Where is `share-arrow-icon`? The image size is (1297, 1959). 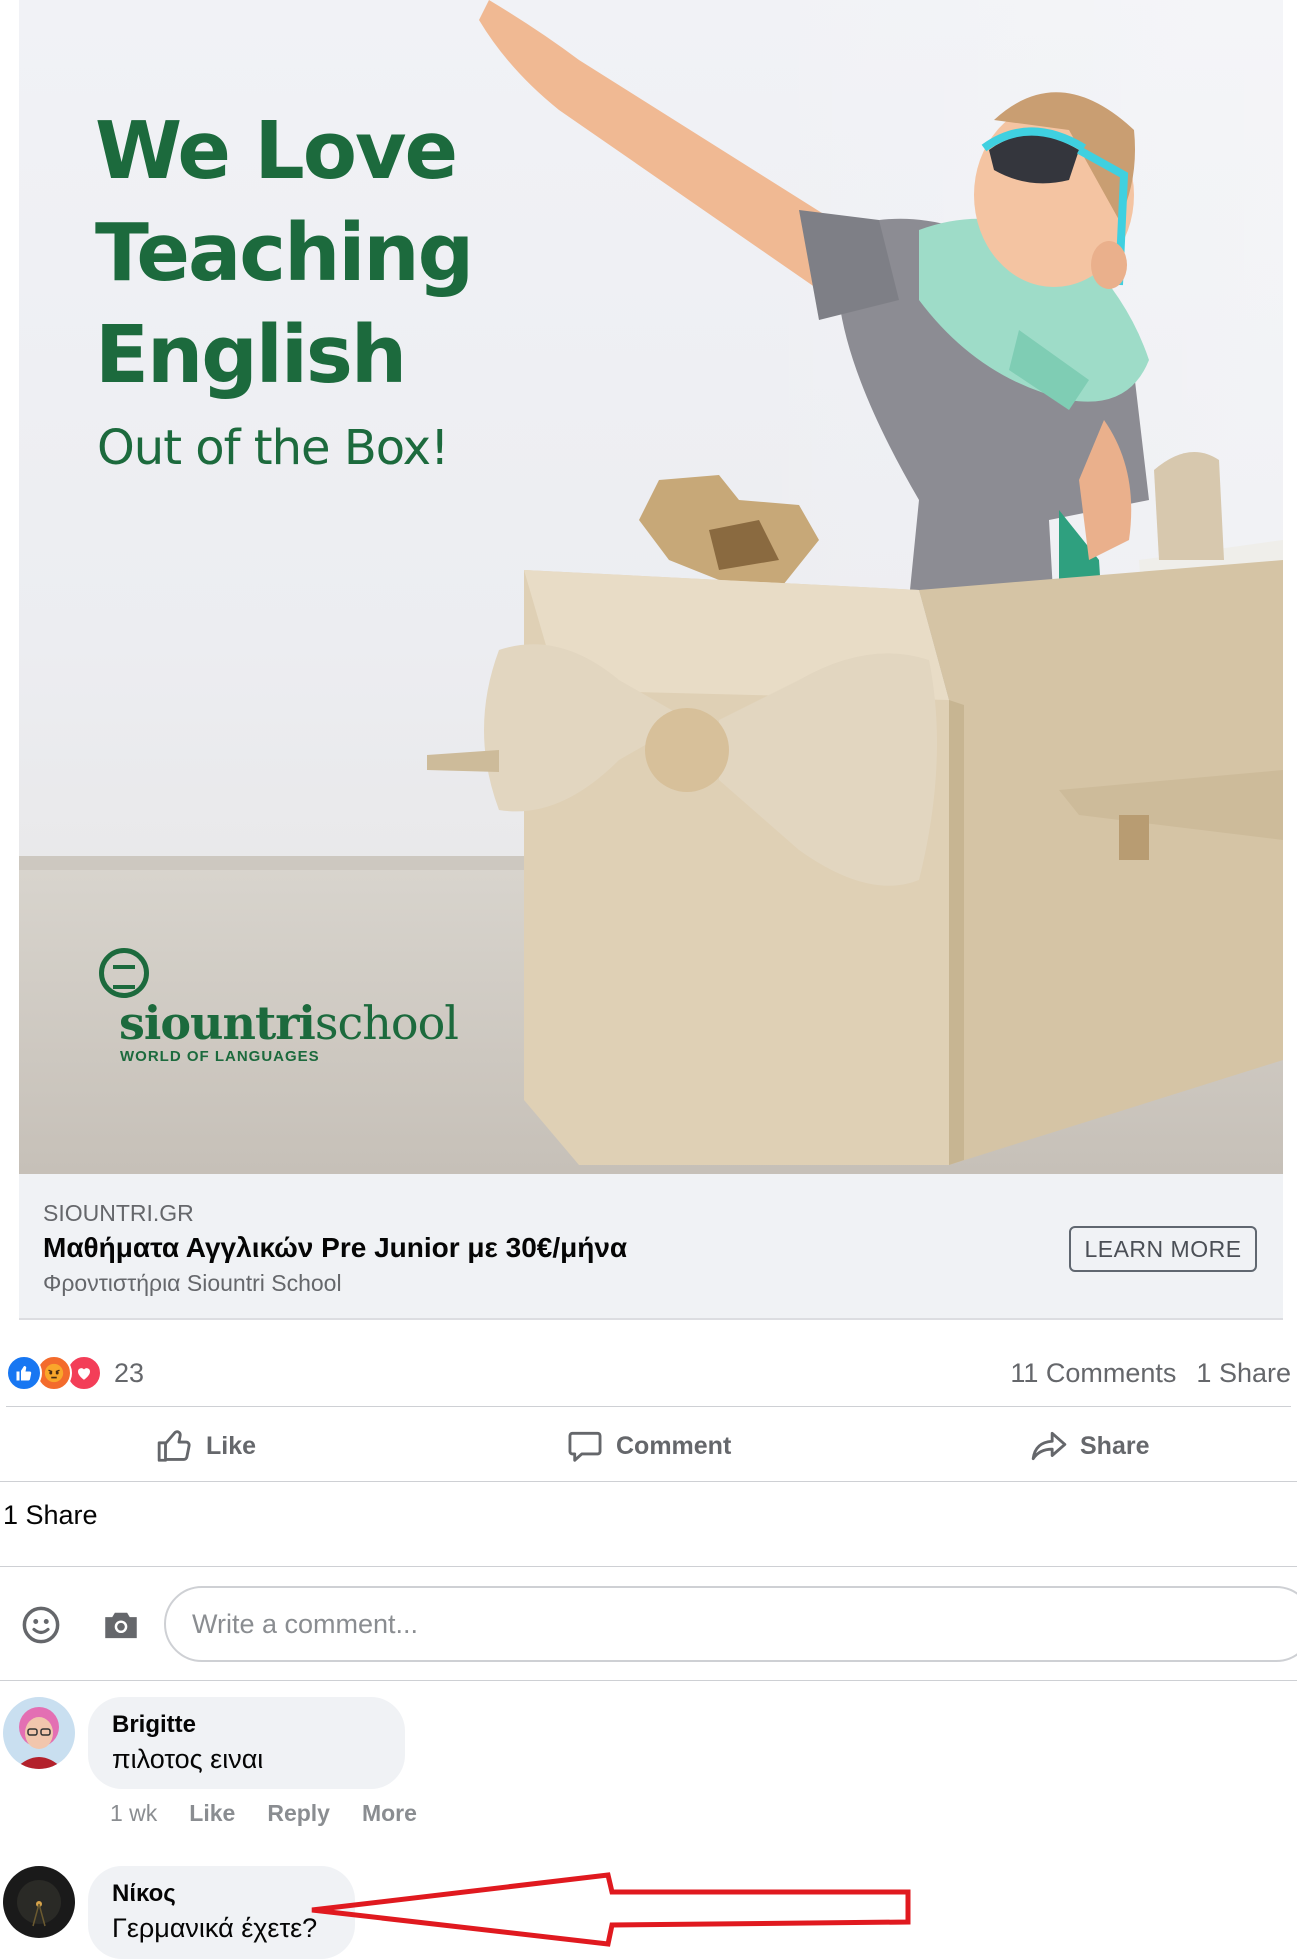
share-arrow-icon is located at coordinates (1049, 1446).